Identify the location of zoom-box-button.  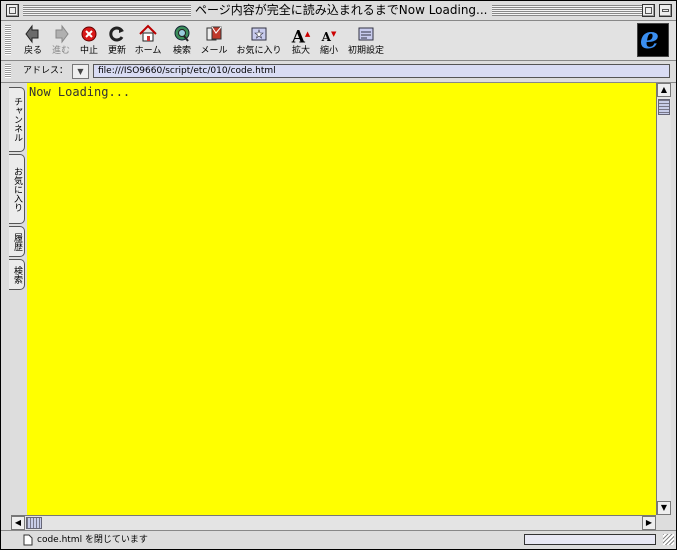
(648, 10).